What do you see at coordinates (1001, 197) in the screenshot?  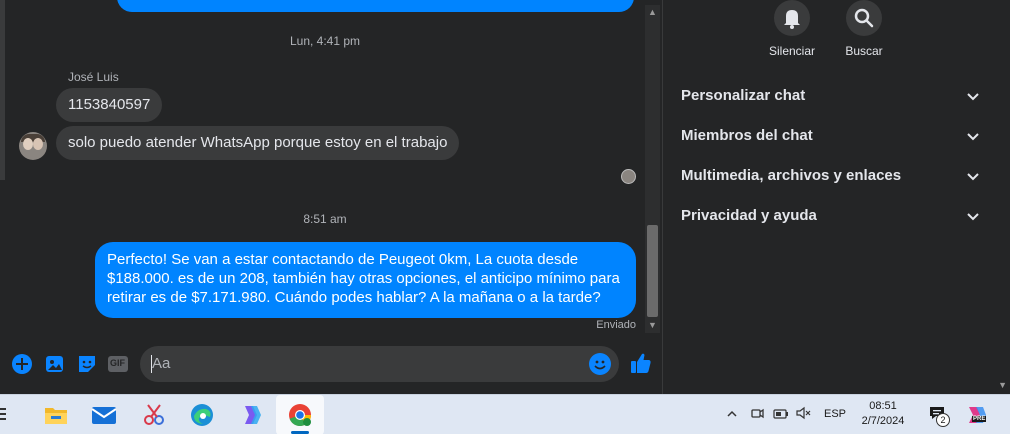 I see `panel-scrollbar: ▼` at bounding box center [1001, 197].